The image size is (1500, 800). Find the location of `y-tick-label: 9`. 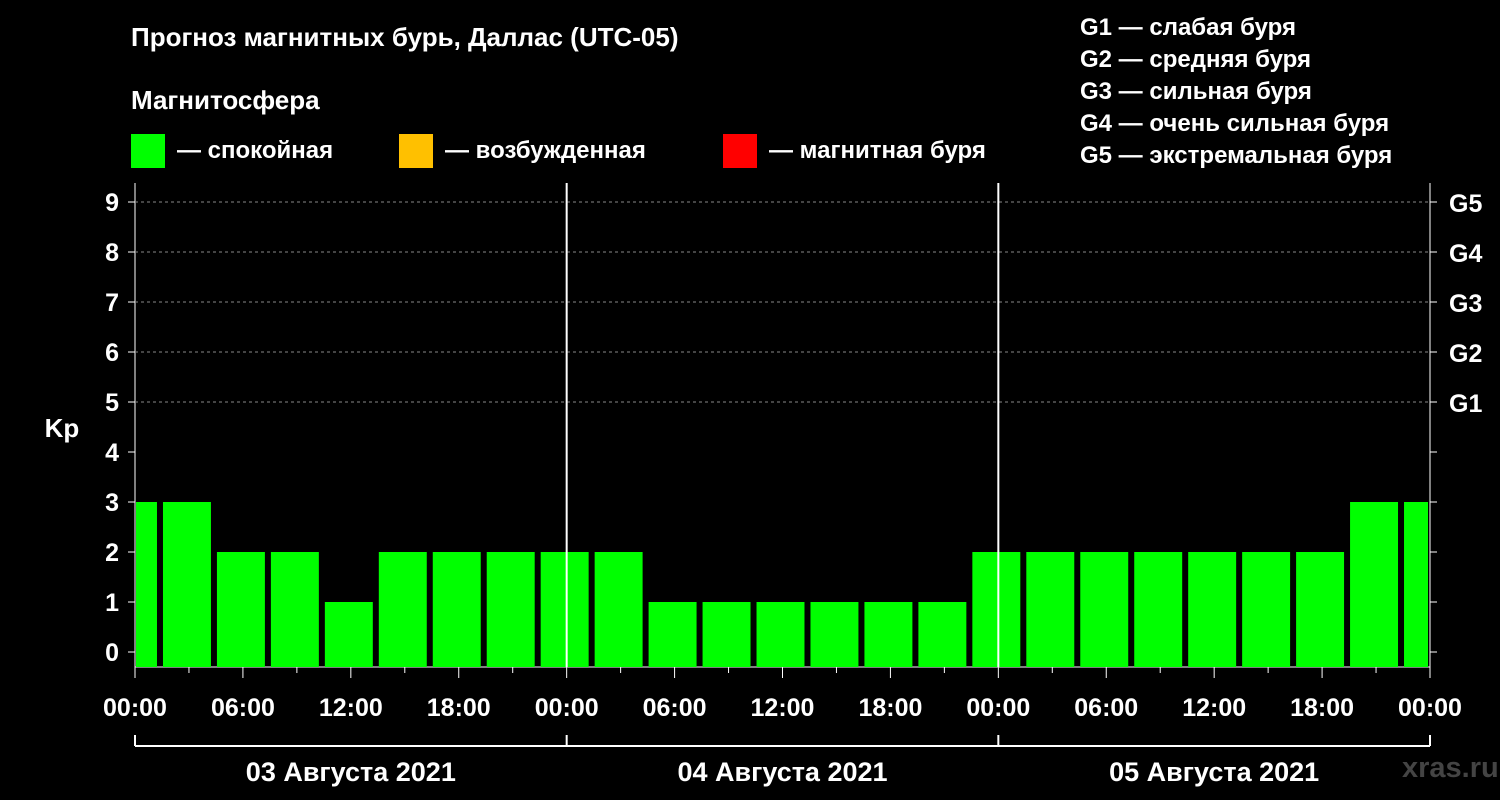

y-tick-label: 9 is located at coordinates (112, 203).